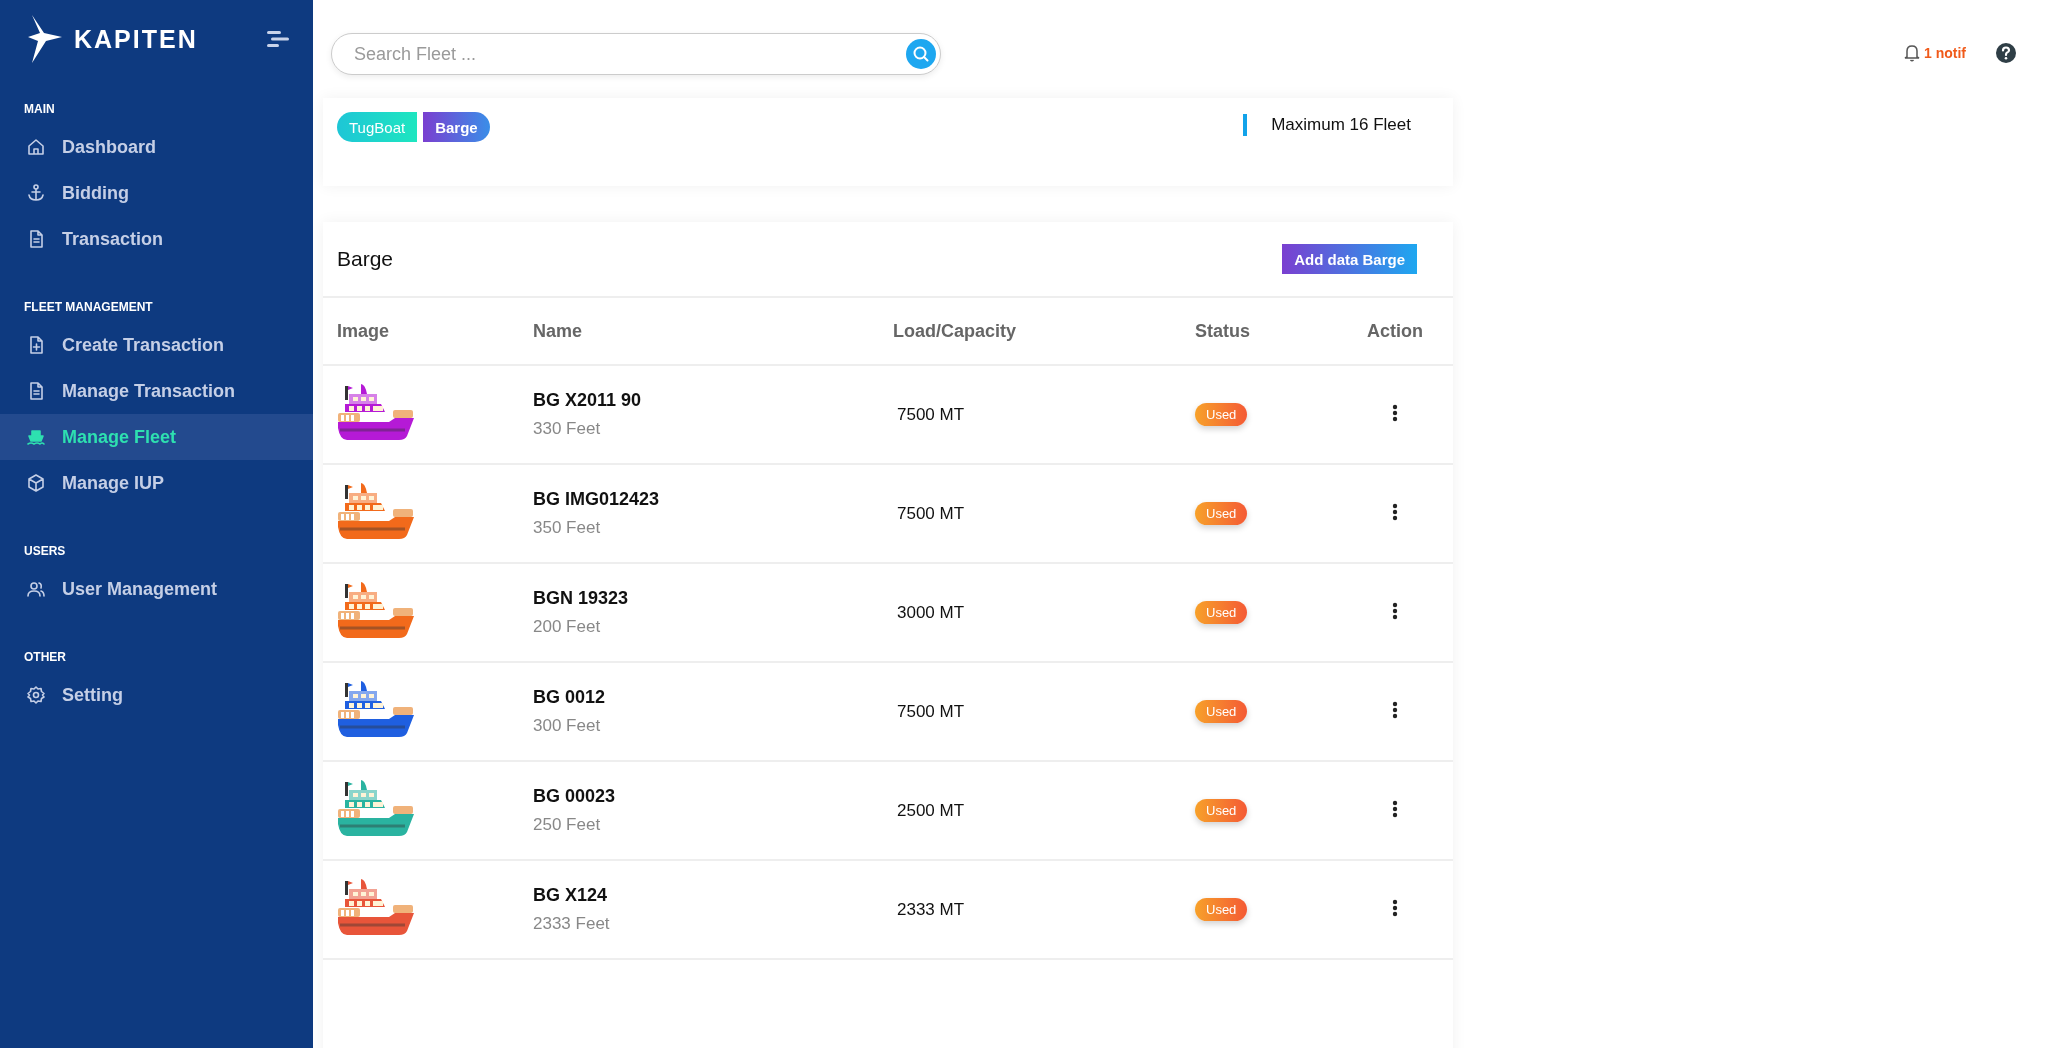 The image size is (2048, 1048). I want to click on fleet-length: 350 Feet, so click(567, 528).